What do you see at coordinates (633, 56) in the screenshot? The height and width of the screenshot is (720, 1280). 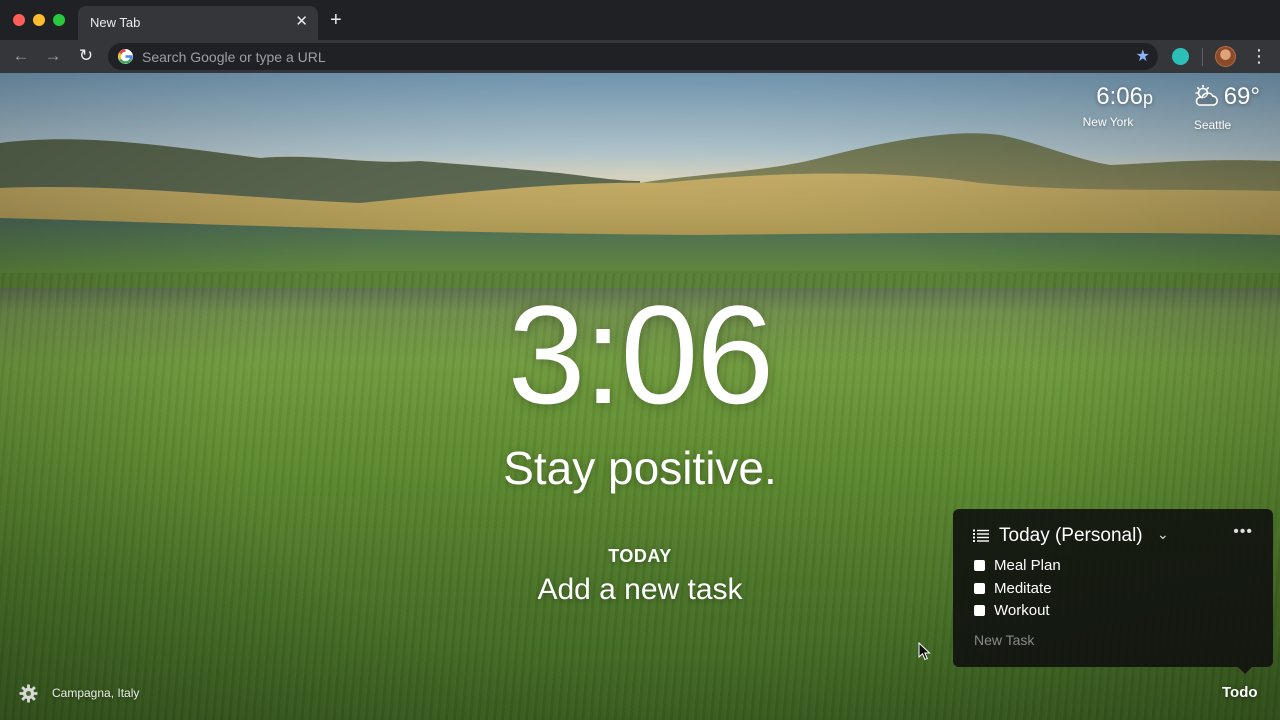 I see `address-bar: Search Google or type a URL ★` at bounding box center [633, 56].